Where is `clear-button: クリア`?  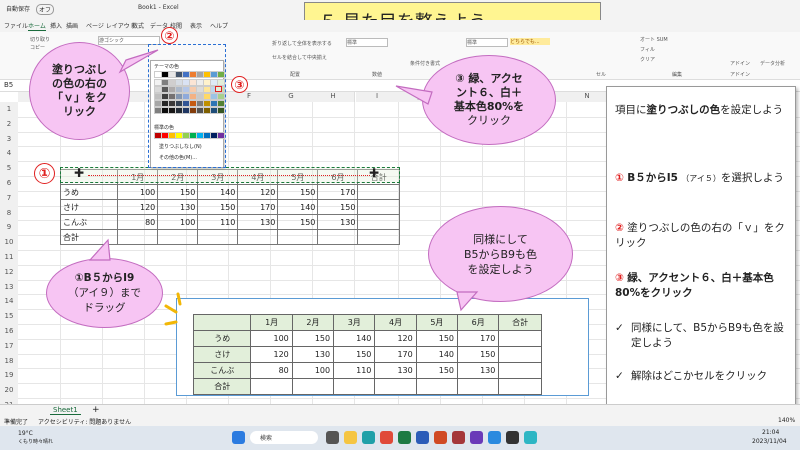
clear-button: クリア is located at coordinates (647, 59).